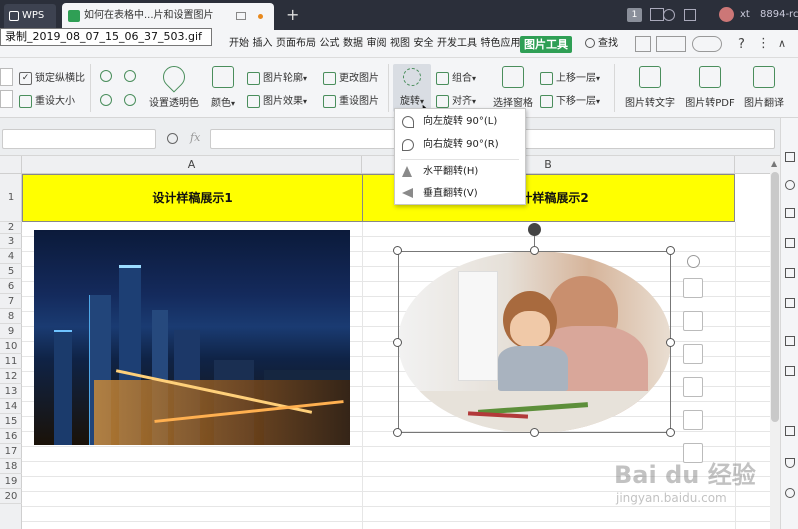 The image size is (798, 529). Describe the element at coordinates (790, 303) in the screenshot. I see `property-icon` at that location.